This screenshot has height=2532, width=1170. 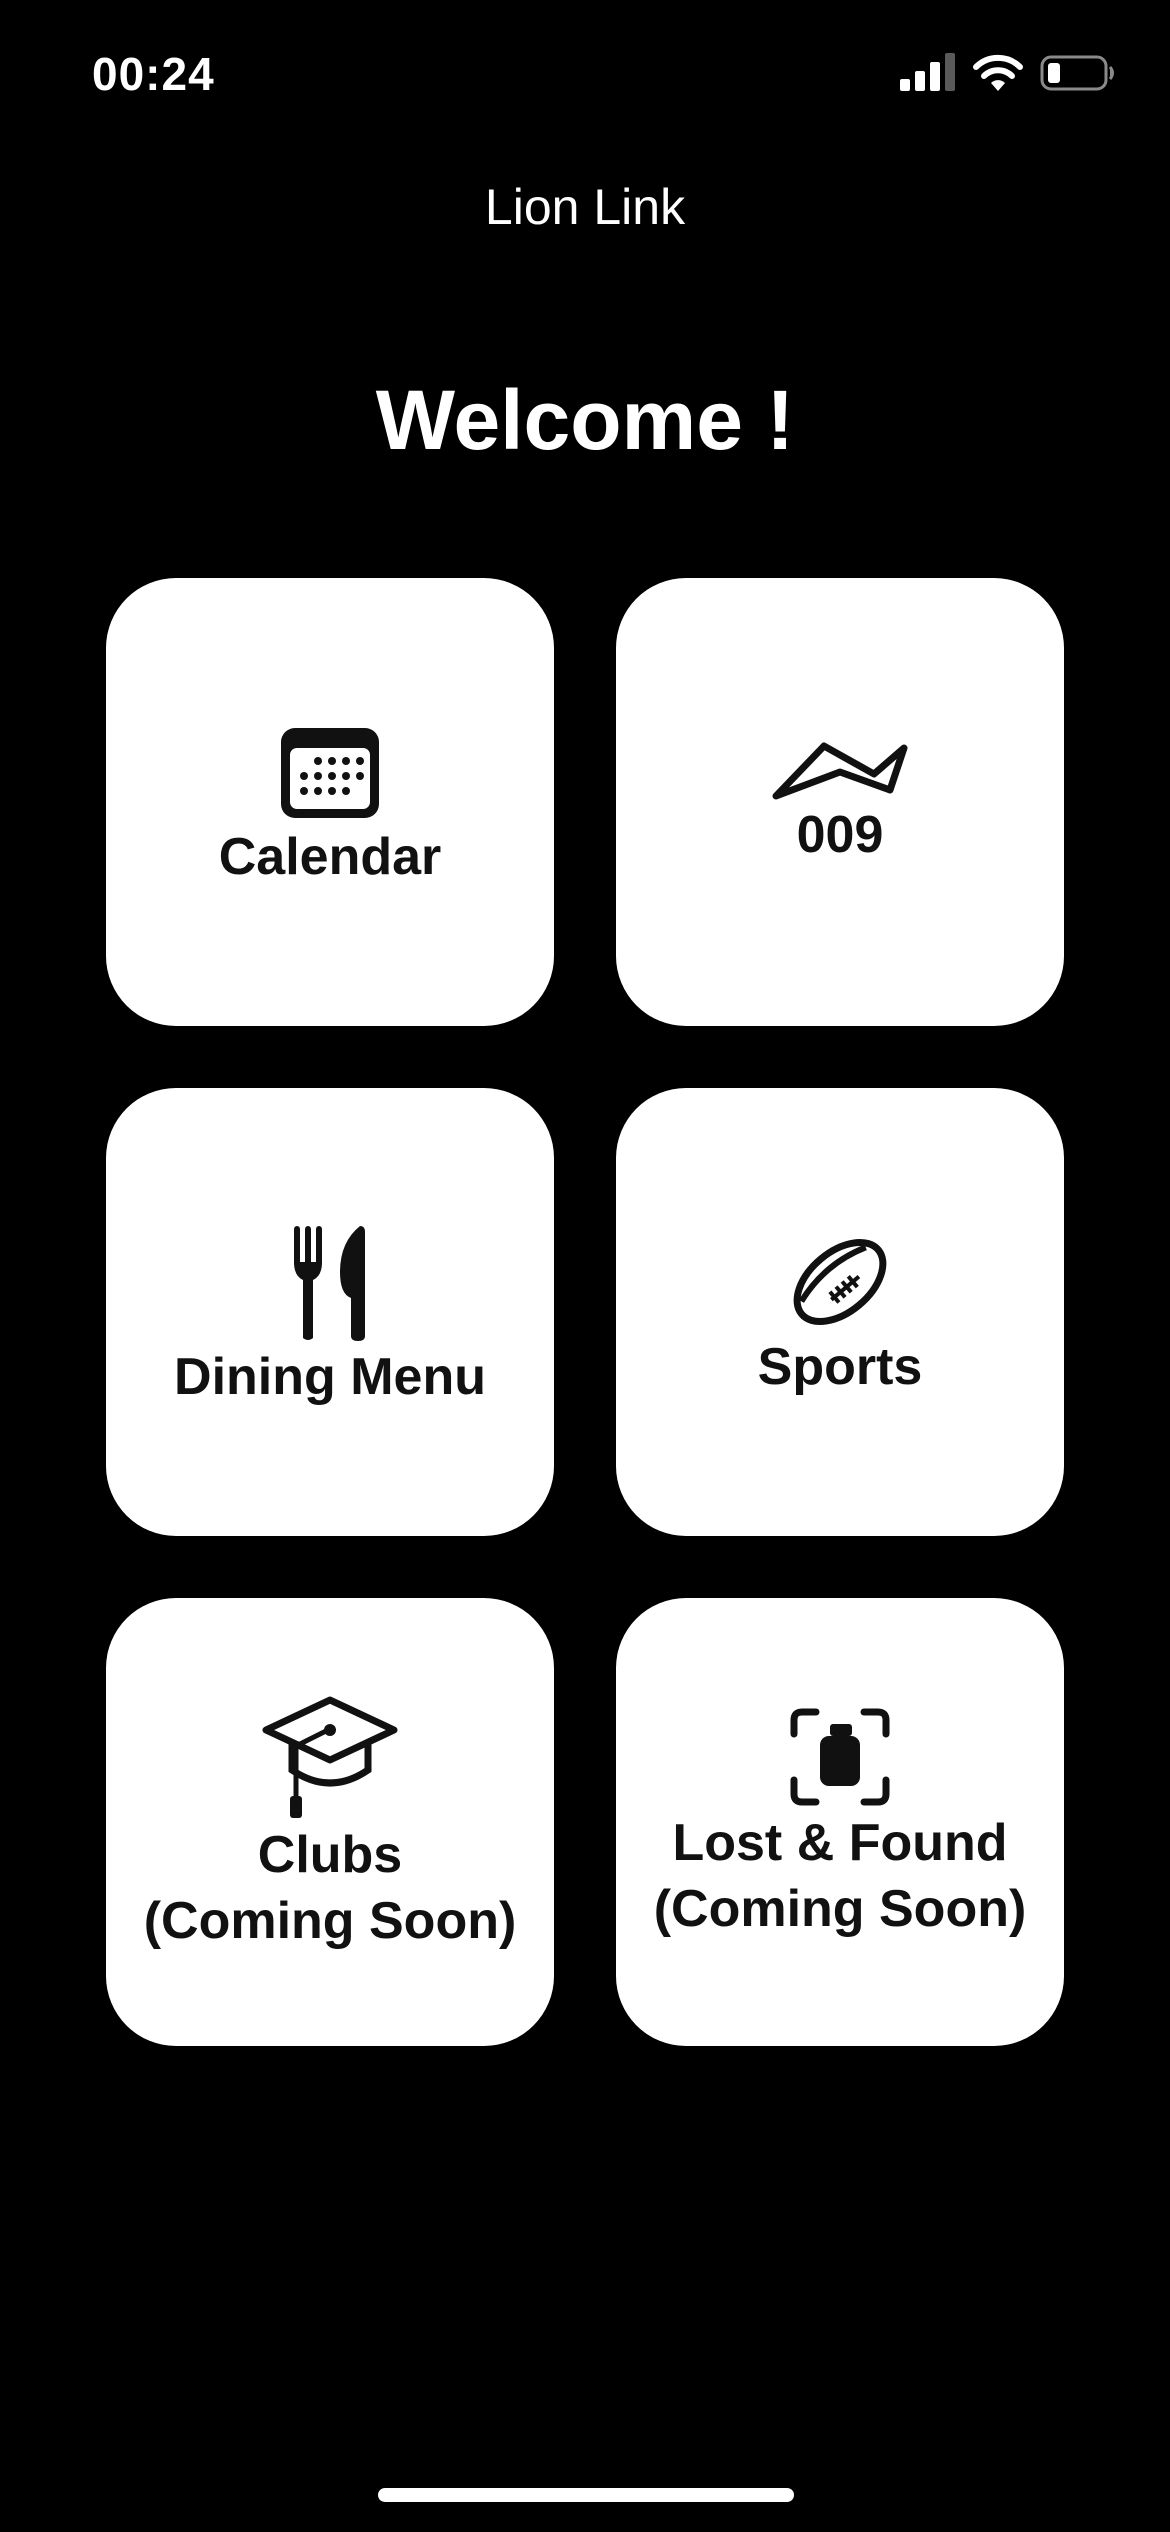 I want to click on fork-knife-icon, so click(x=329, y=1283).